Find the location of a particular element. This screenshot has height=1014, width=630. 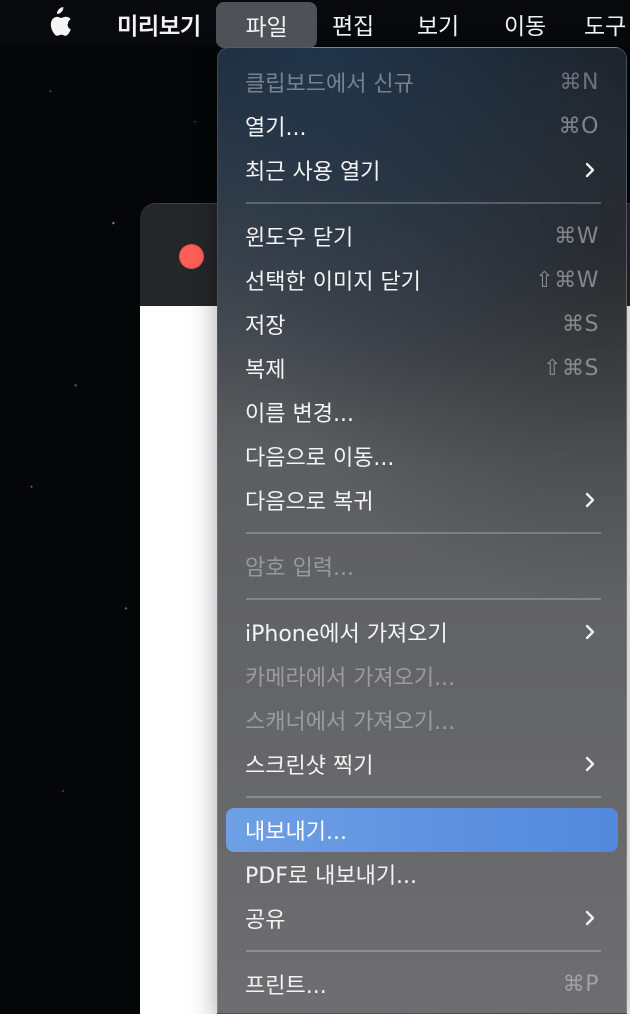

tools-menu: 도구 is located at coordinates (607, 24).